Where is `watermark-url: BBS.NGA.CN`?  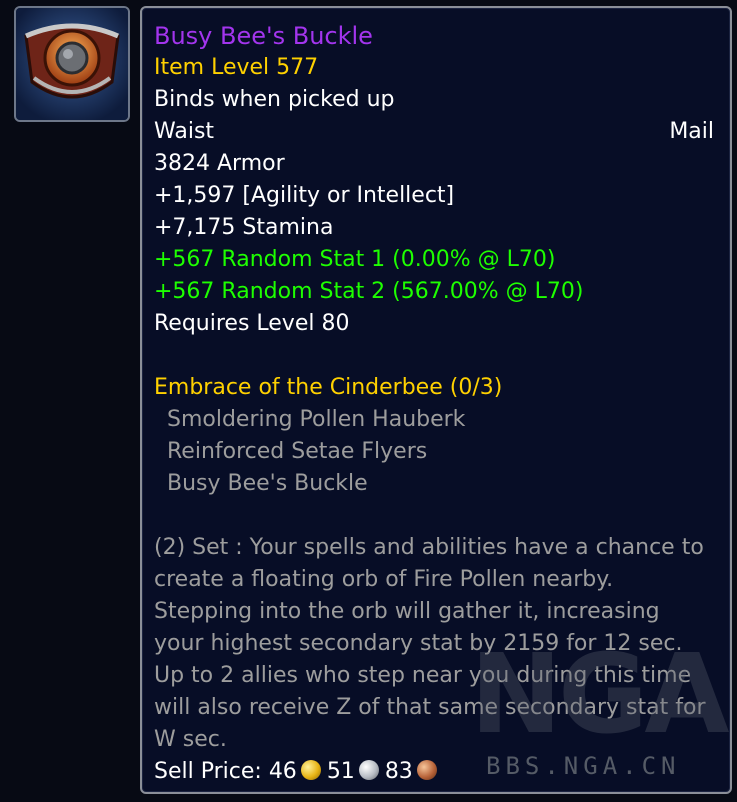
watermark-url: BBS.NGA.CN is located at coordinates (583, 766).